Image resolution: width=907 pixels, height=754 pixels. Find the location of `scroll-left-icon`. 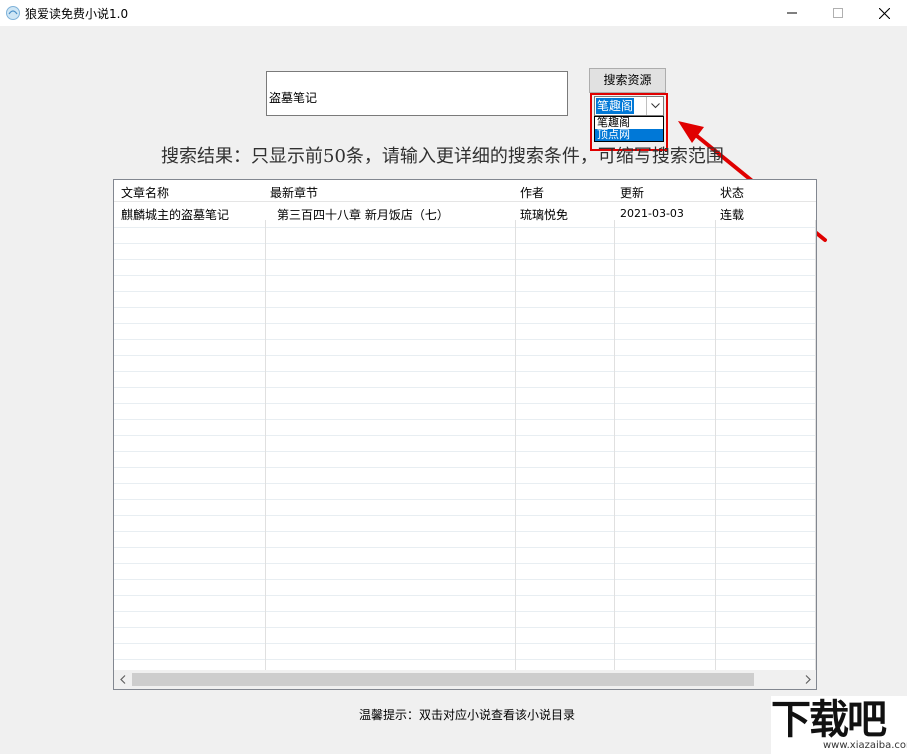

scroll-left-icon is located at coordinates (122, 679).